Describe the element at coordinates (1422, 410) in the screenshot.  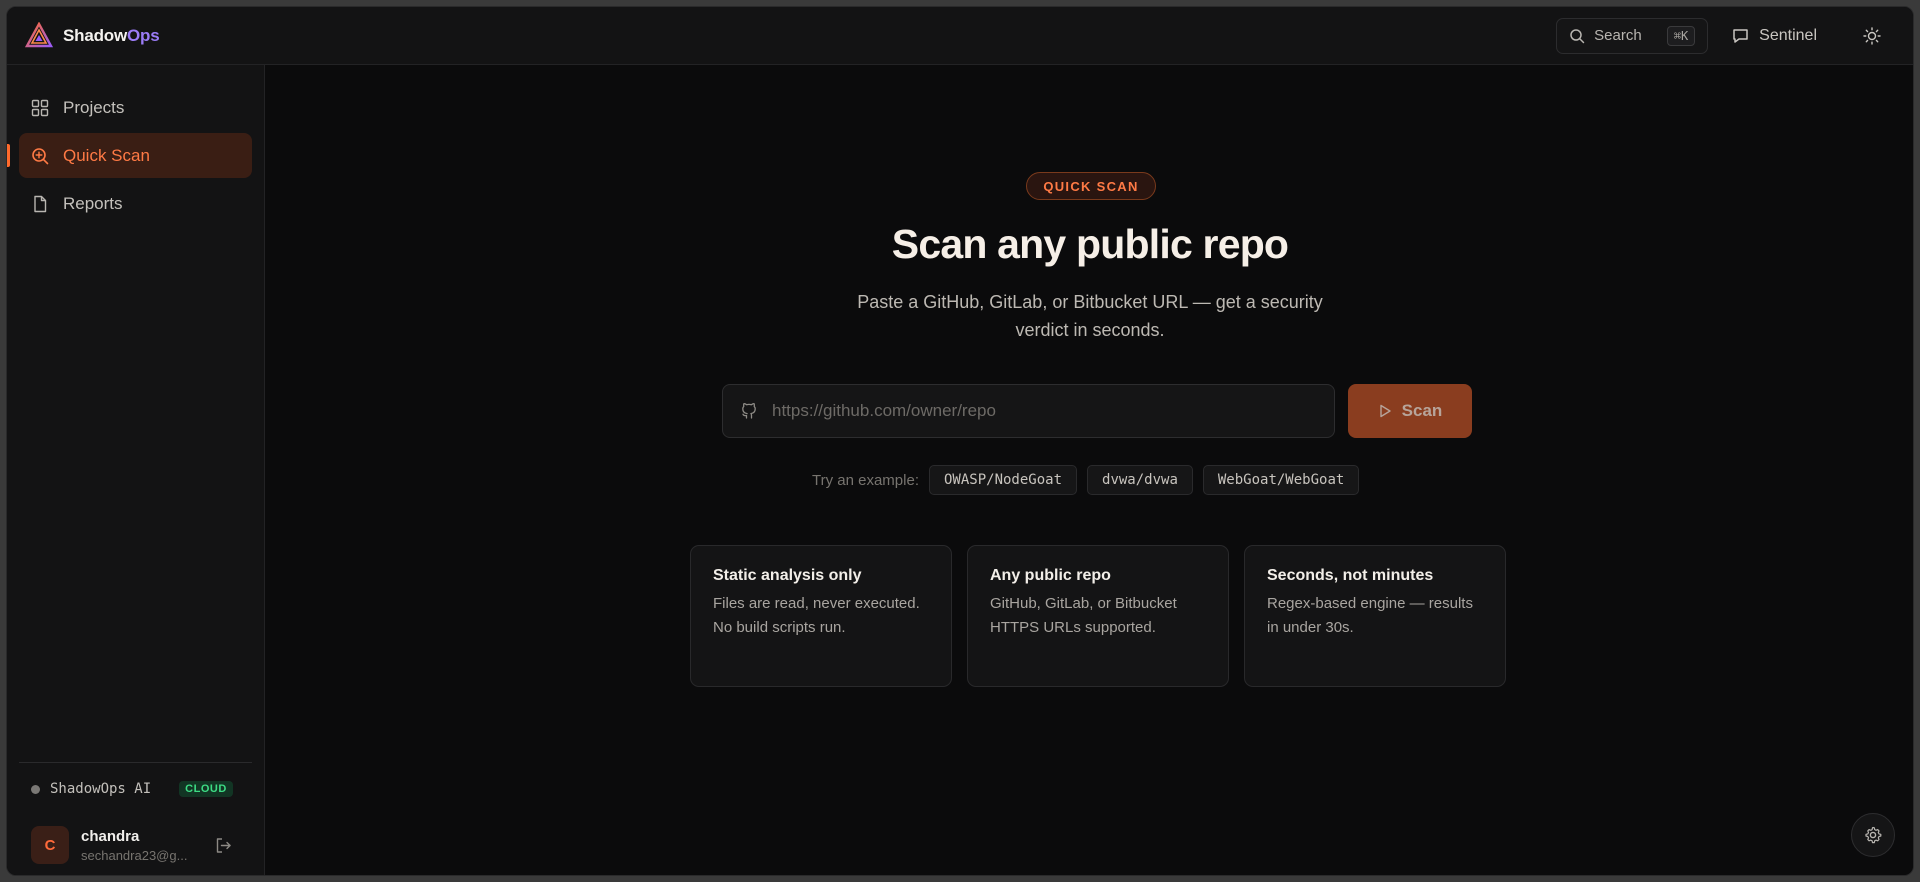
I see `scan-label: Scan` at that location.